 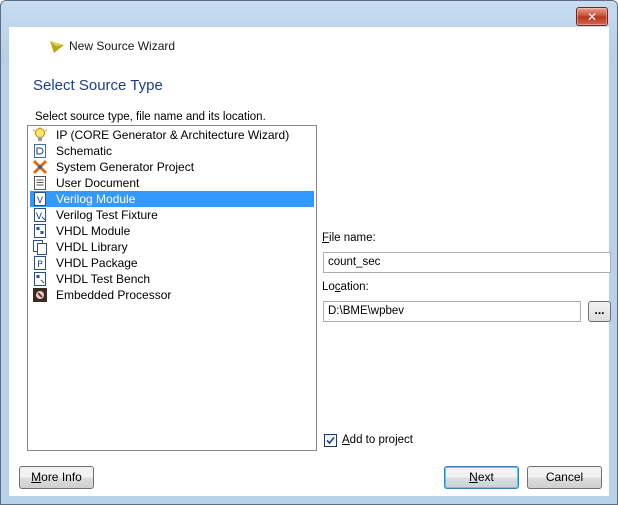 What do you see at coordinates (172, 183) in the screenshot?
I see `list-item-user-document: User Document` at bounding box center [172, 183].